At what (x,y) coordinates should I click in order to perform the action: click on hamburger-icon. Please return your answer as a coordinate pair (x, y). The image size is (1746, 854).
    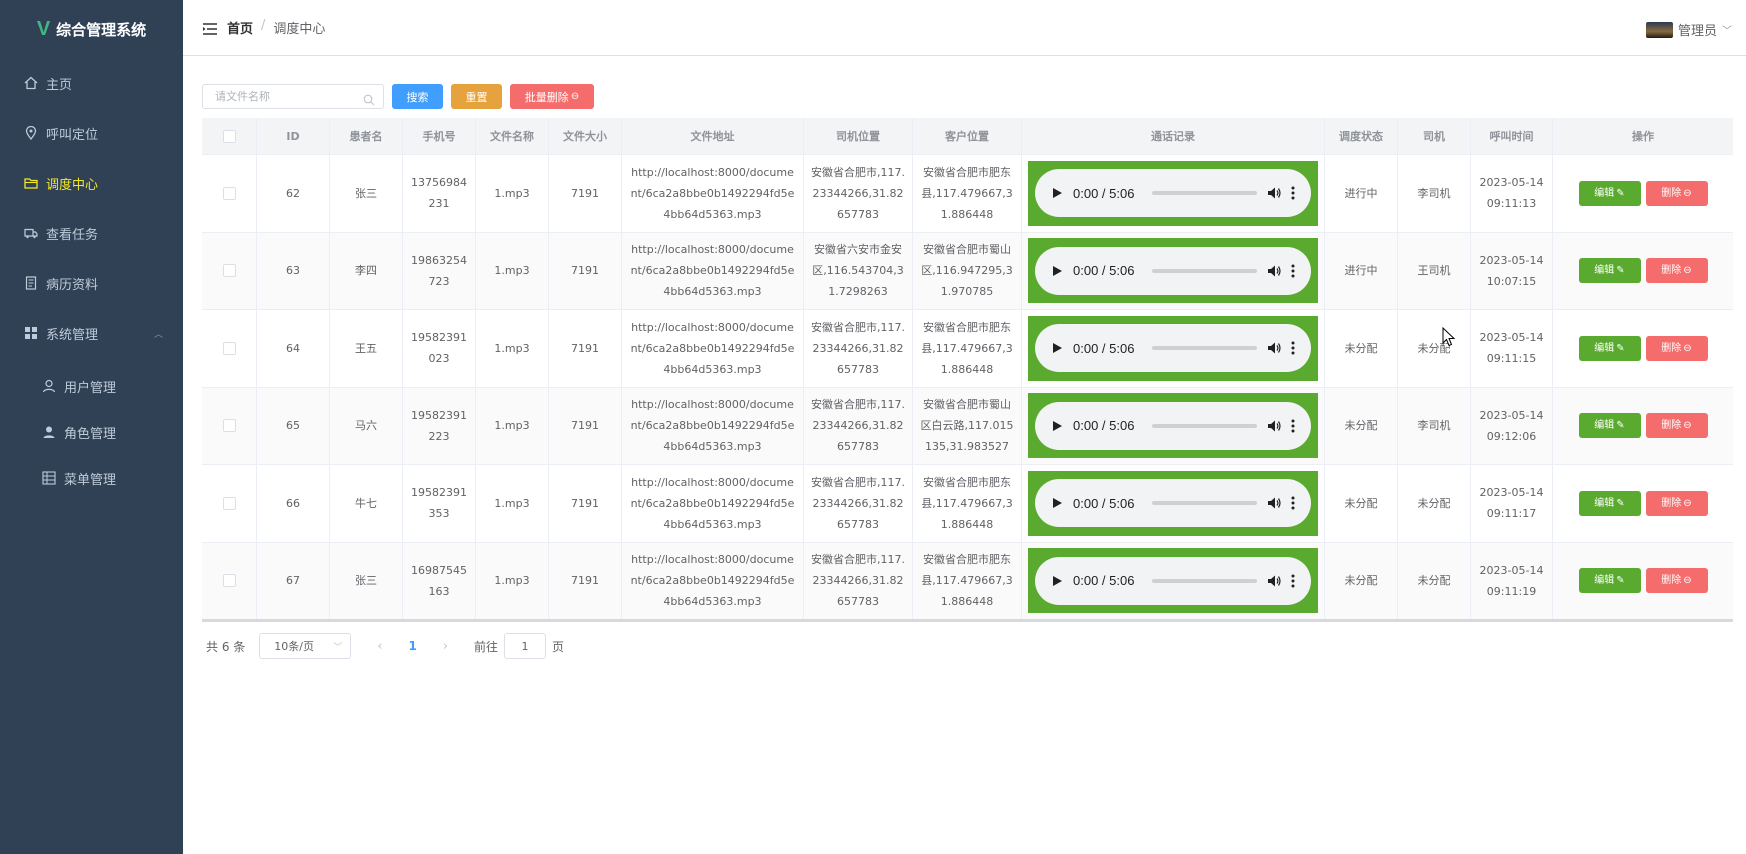
    Looking at the image, I should click on (210, 27).